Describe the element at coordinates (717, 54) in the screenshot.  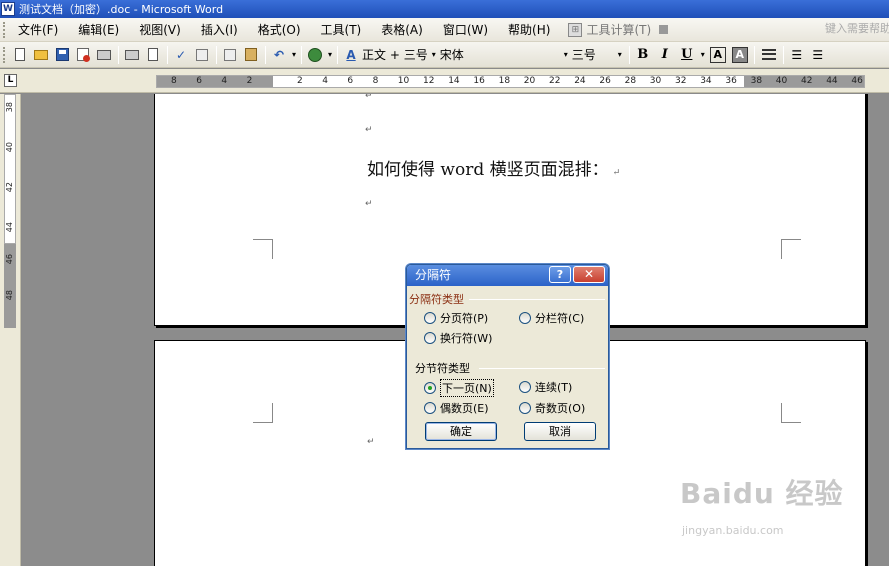
I see `char-border-button: A` at that location.